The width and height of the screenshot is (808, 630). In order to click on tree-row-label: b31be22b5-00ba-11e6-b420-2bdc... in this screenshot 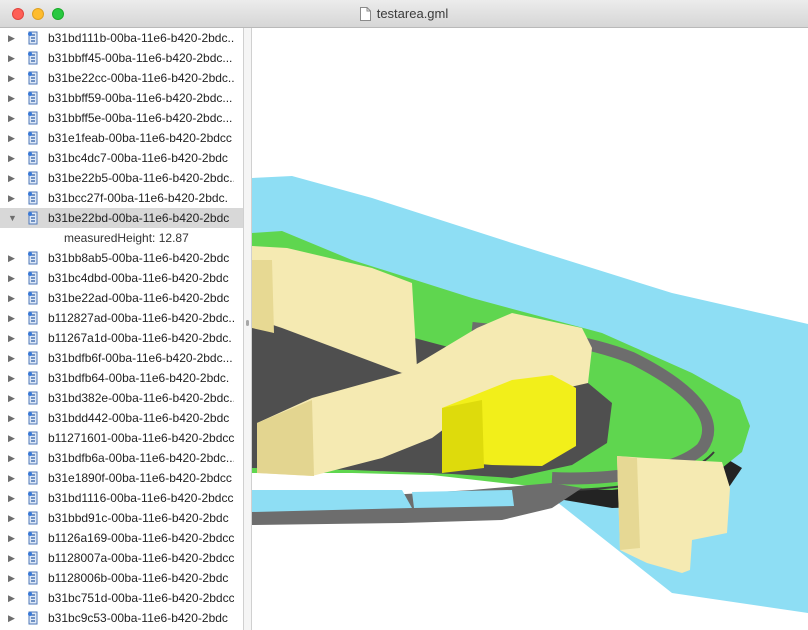, I will do `click(141, 178)`.